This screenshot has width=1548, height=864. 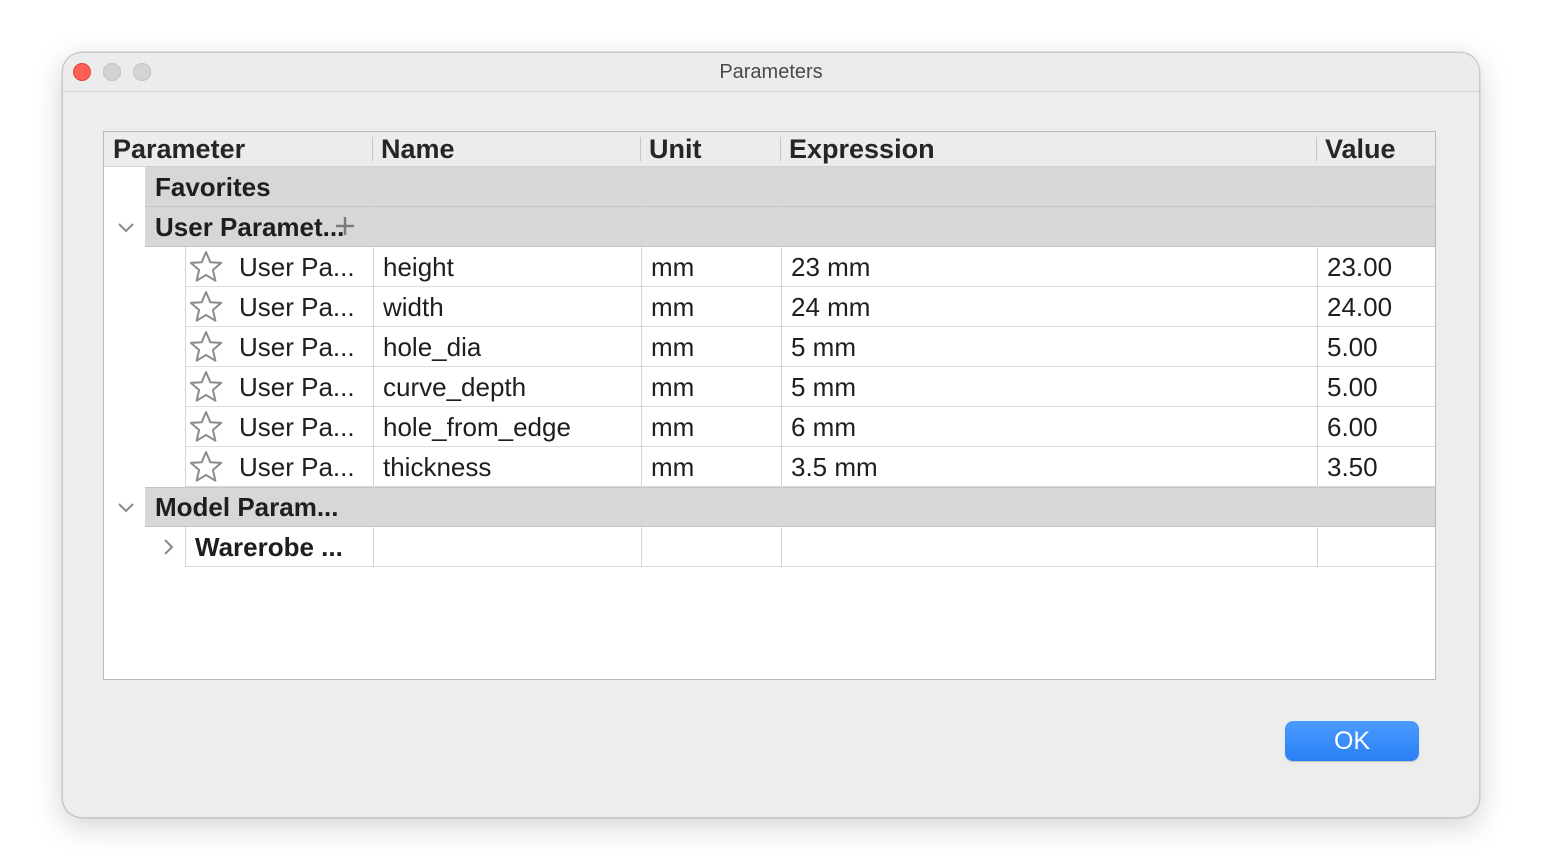 I want to click on column-header-name: Name, so click(x=418, y=149).